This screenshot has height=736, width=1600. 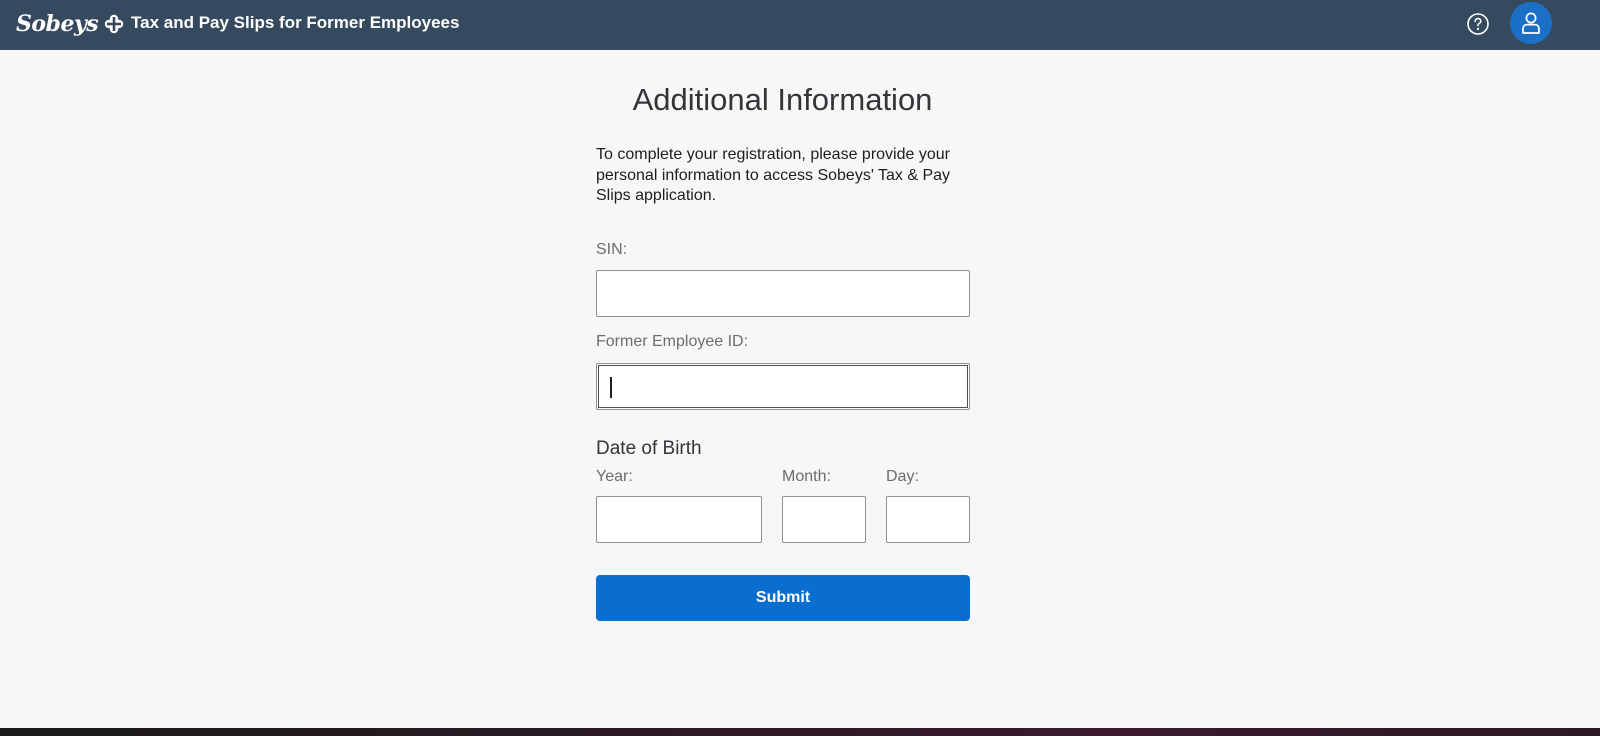 I want to click on day-input, so click(x=928, y=519).